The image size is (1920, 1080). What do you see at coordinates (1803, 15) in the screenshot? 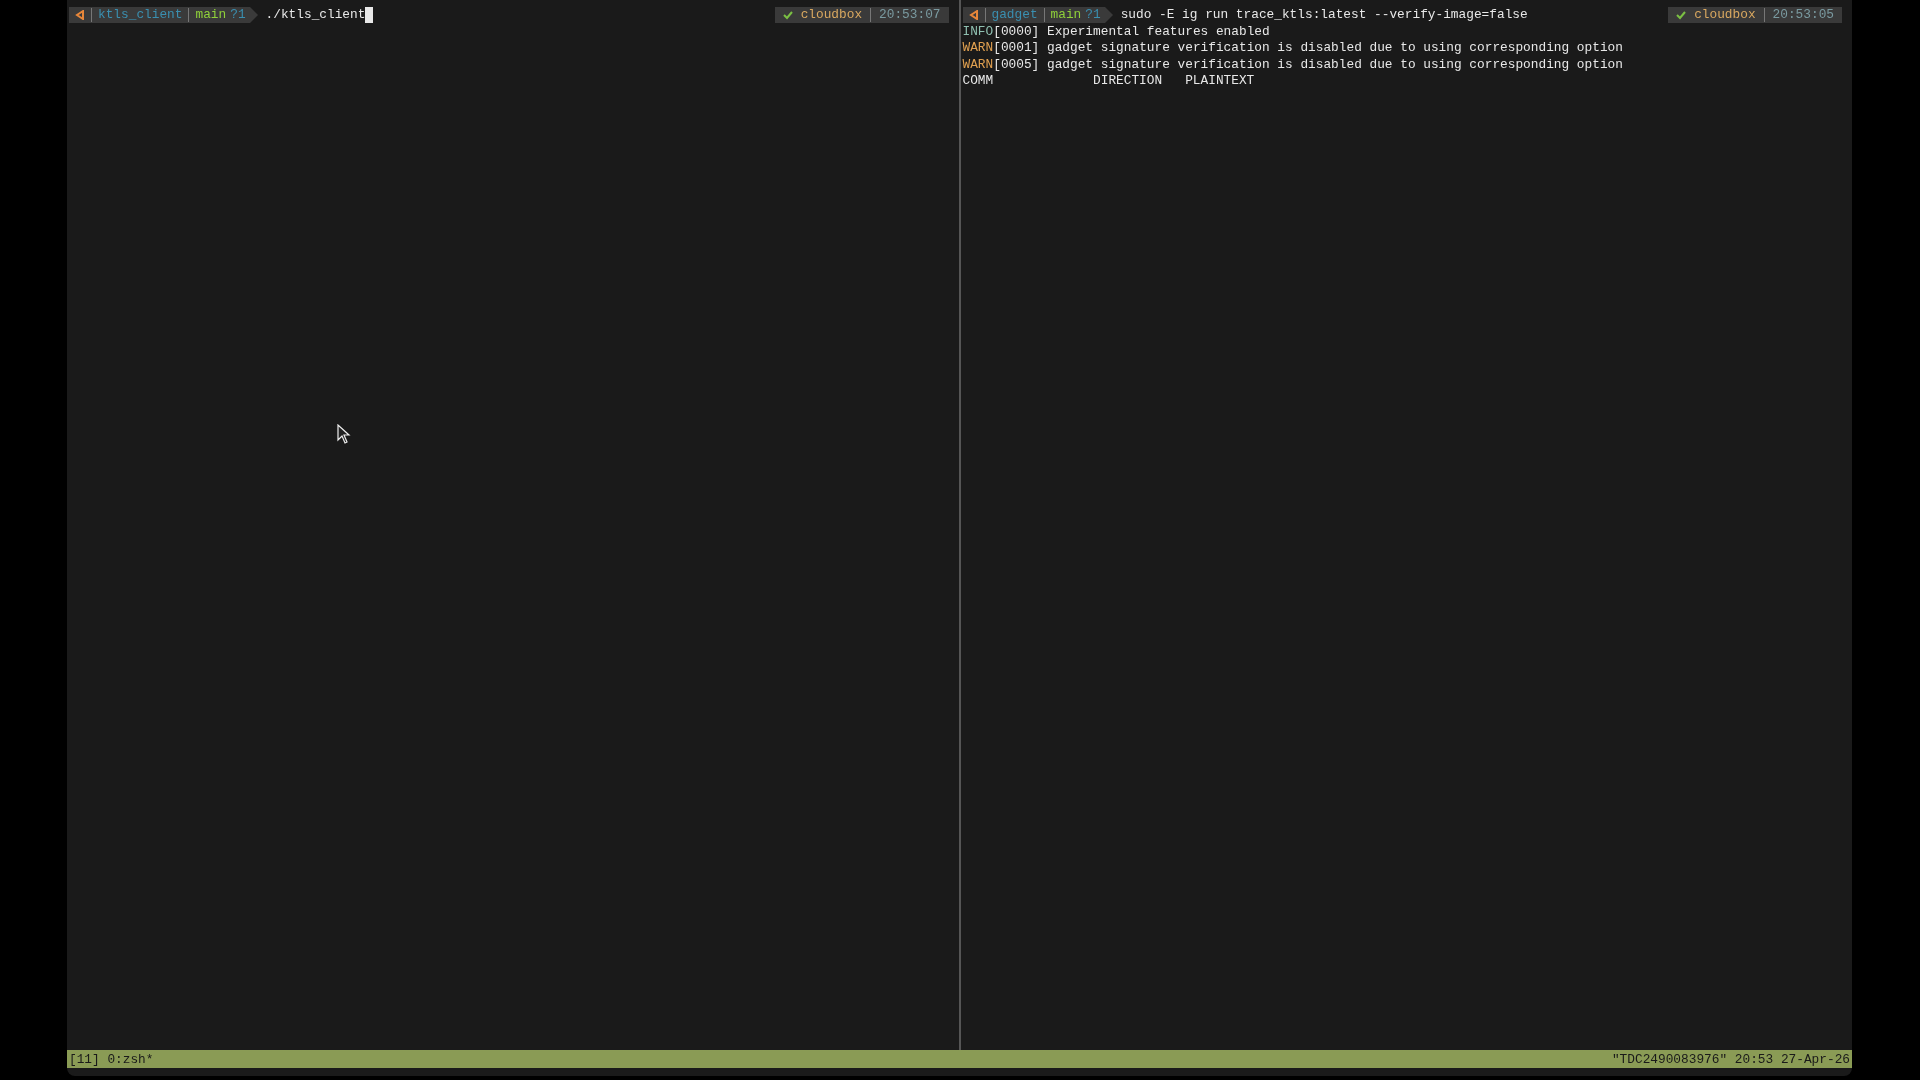
I see `prompt-time: 20:53:05` at bounding box center [1803, 15].